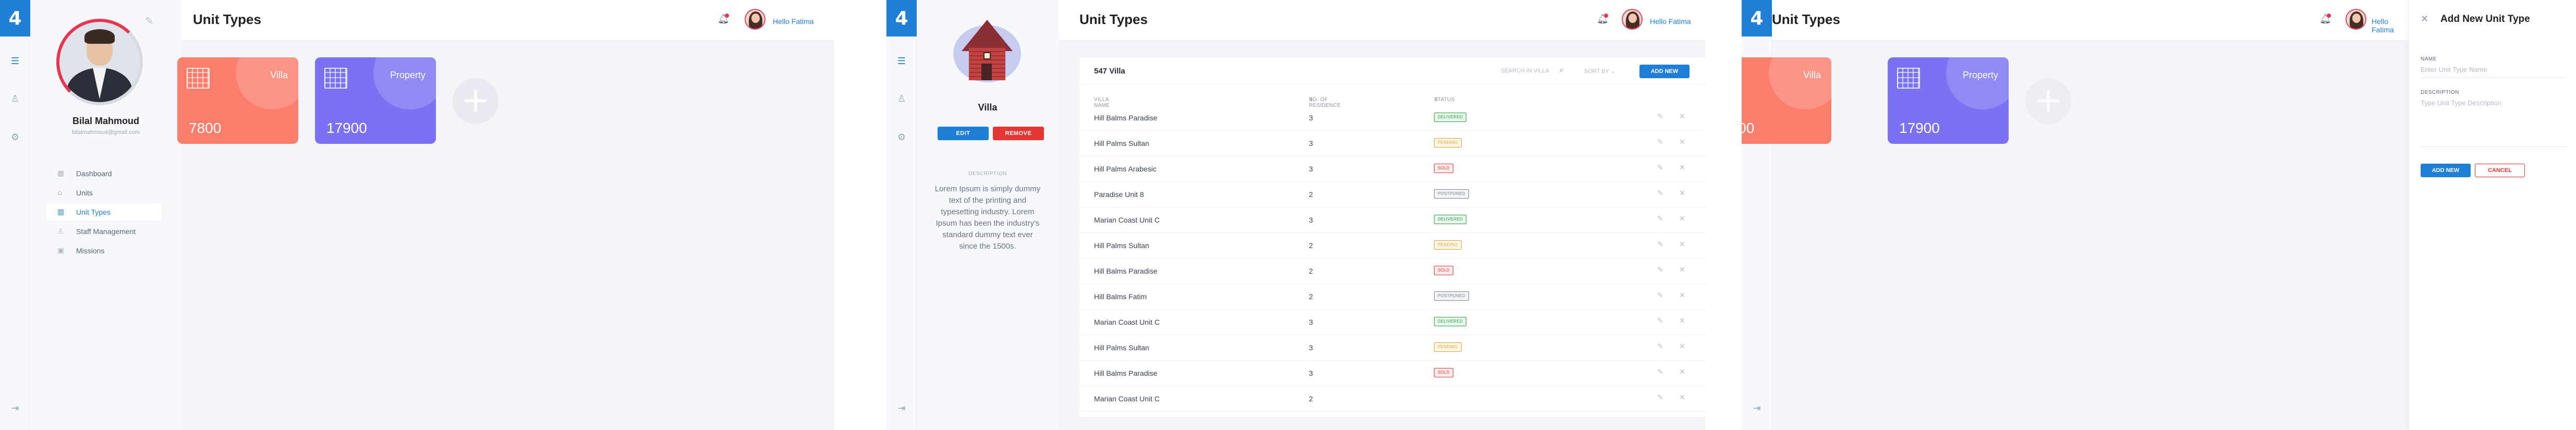 The image size is (2576, 430). Describe the element at coordinates (1561, 70) in the screenshot. I see `search-icon: ⌕` at that location.